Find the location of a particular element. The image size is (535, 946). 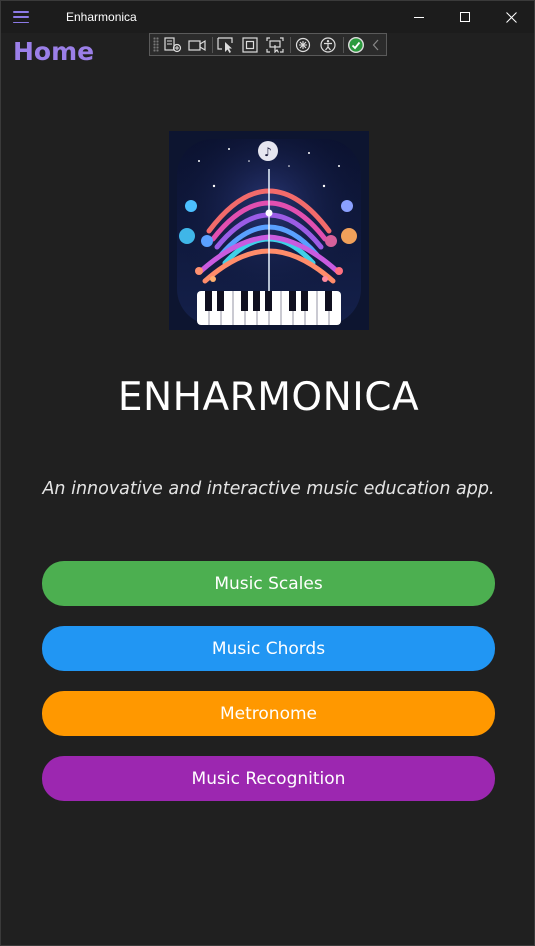

hot-reload-icon is located at coordinates (304, 45).